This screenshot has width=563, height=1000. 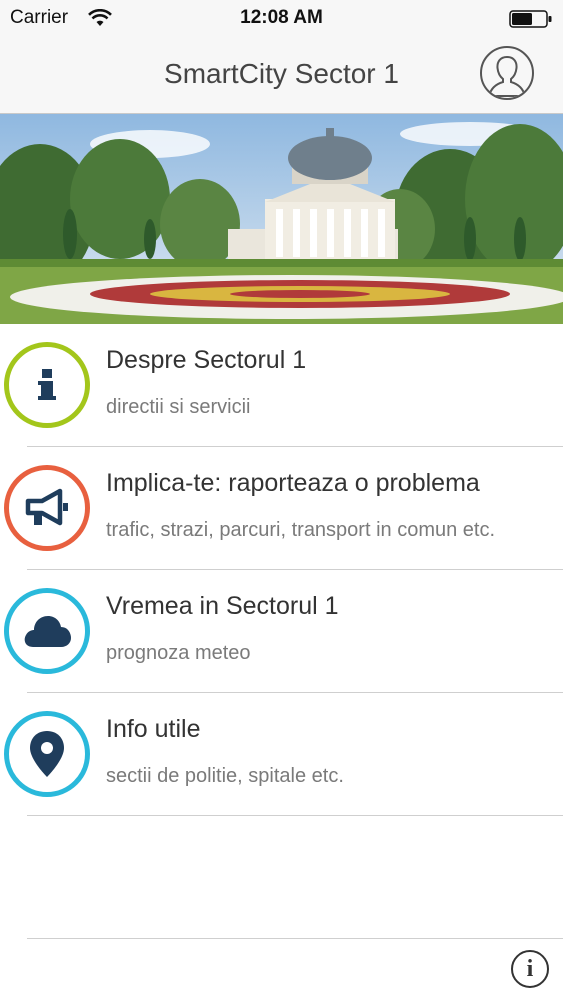 What do you see at coordinates (222, 606) in the screenshot?
I see `menu-item-title: Vremea in Sectorul 1` at bounding box center [222, 606].